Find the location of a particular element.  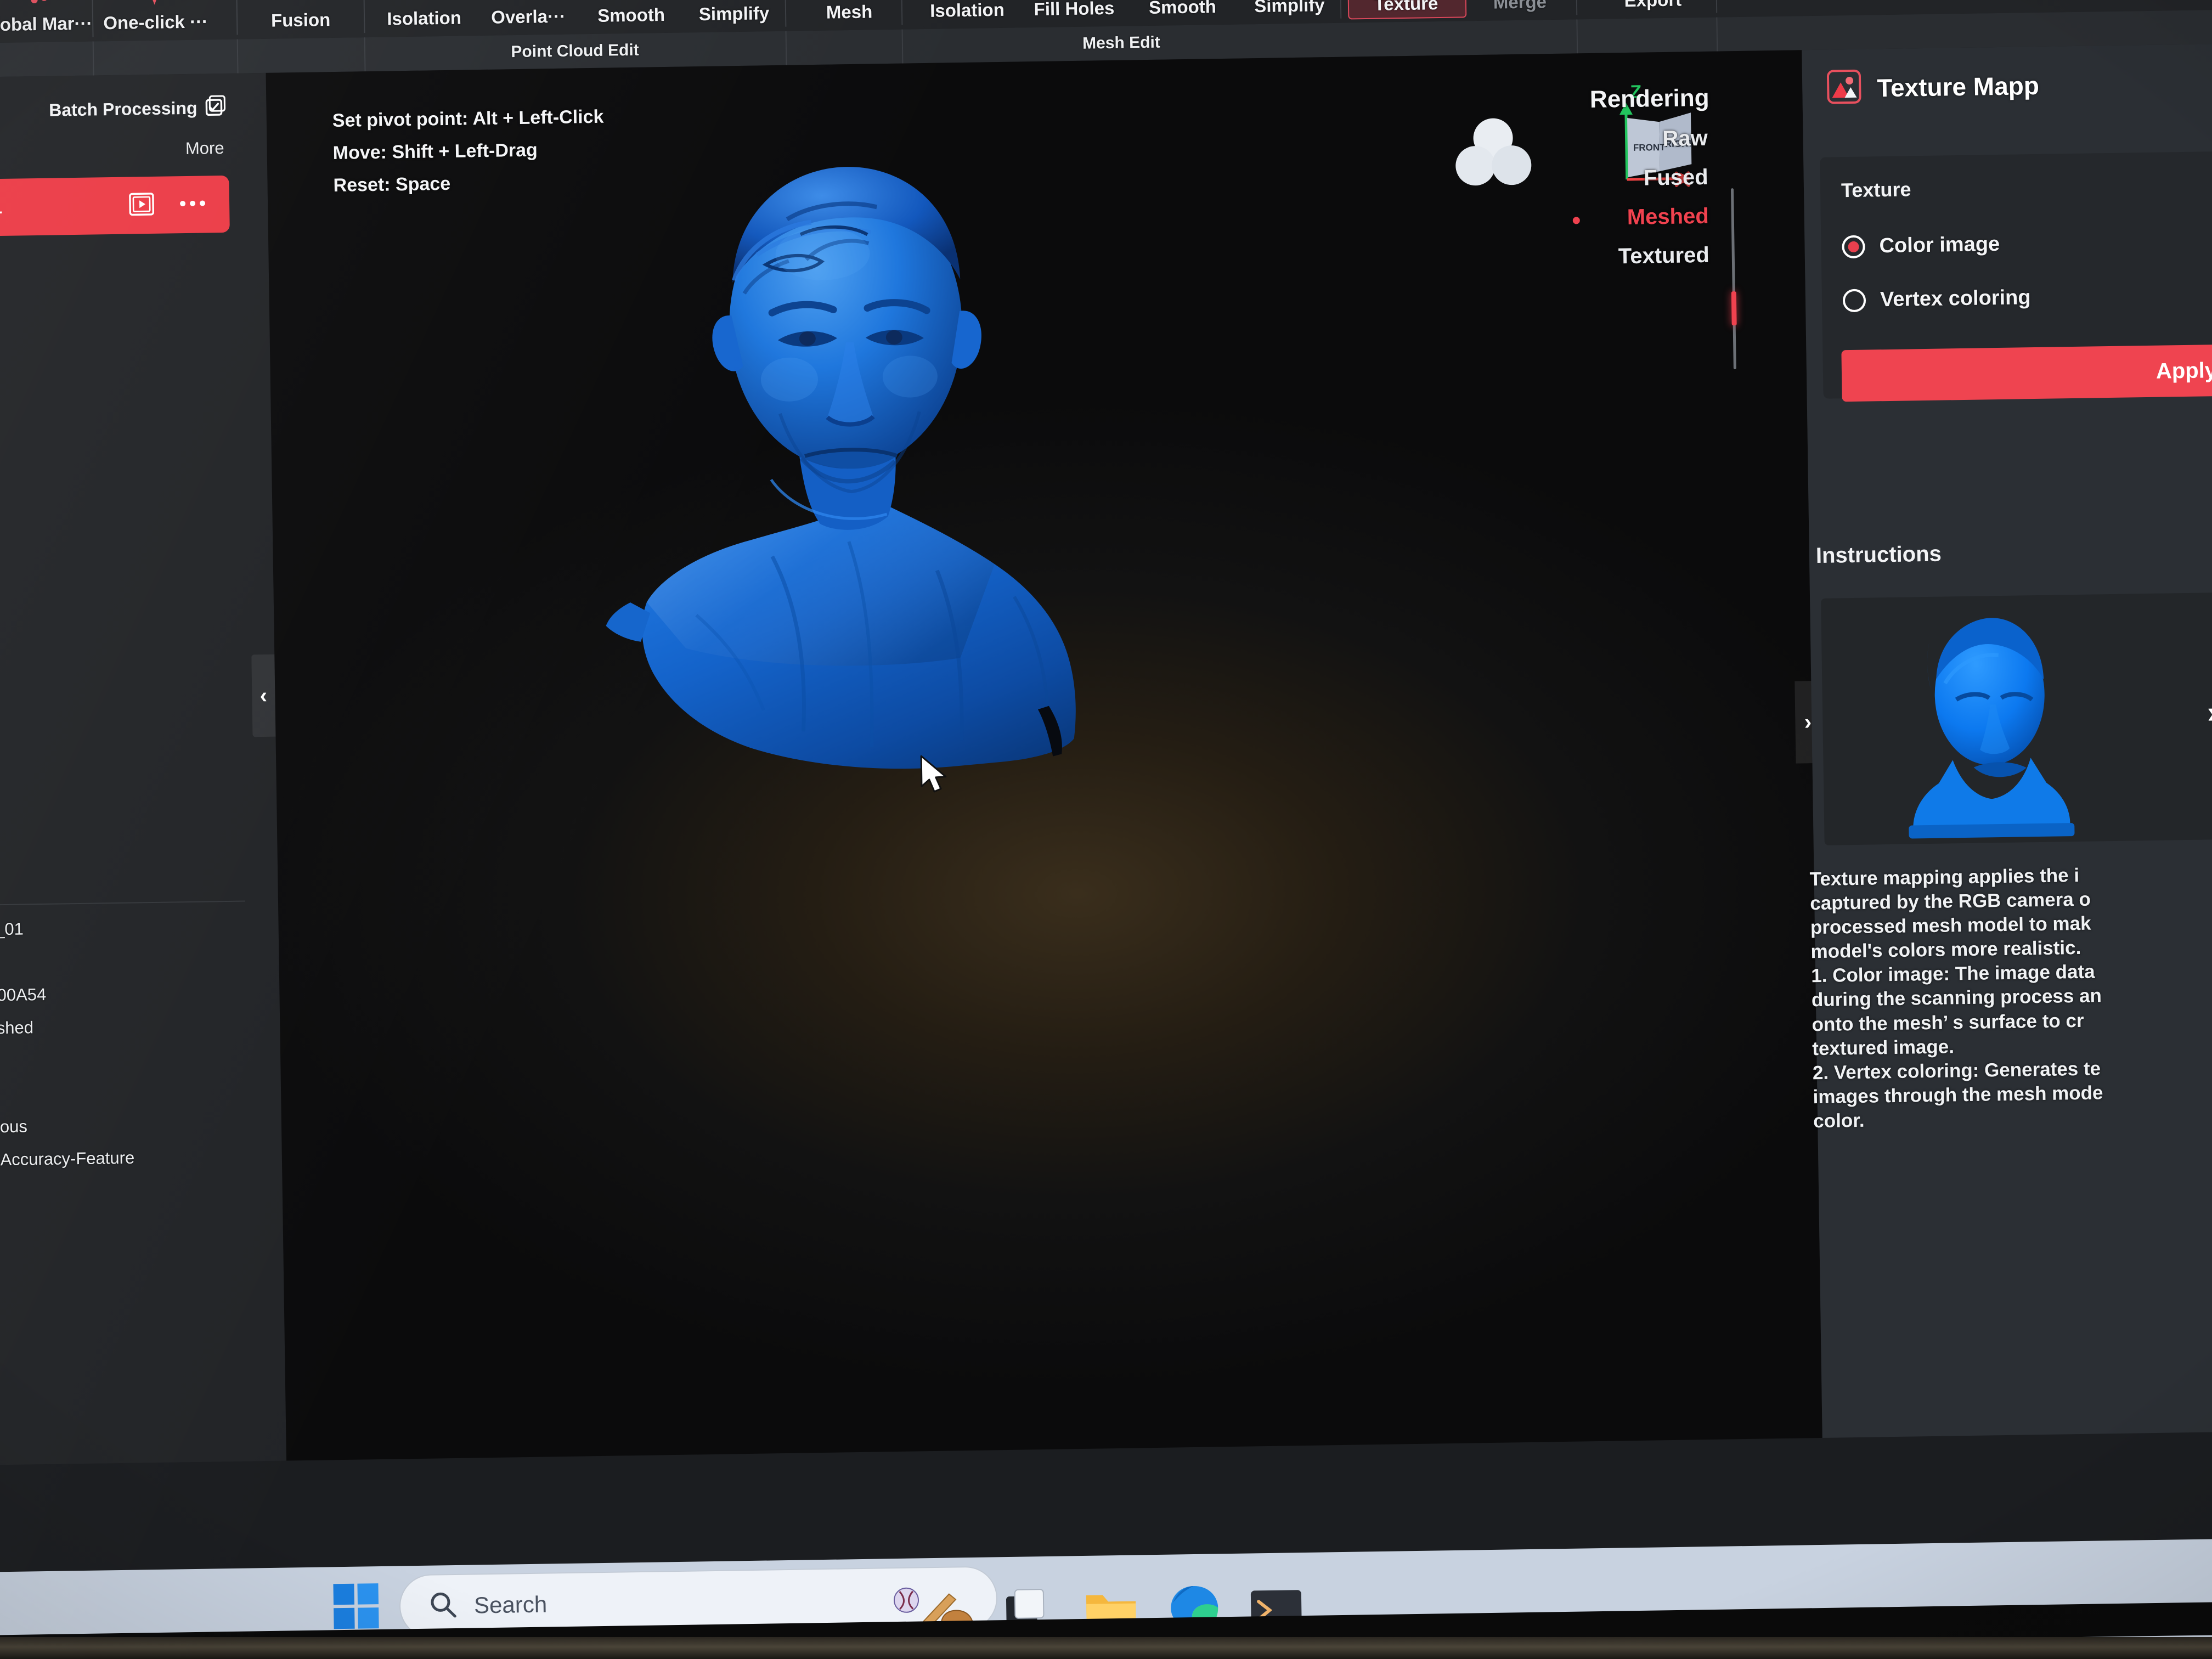

radio-color-image-indicator is located at coordinates (1854, 247).